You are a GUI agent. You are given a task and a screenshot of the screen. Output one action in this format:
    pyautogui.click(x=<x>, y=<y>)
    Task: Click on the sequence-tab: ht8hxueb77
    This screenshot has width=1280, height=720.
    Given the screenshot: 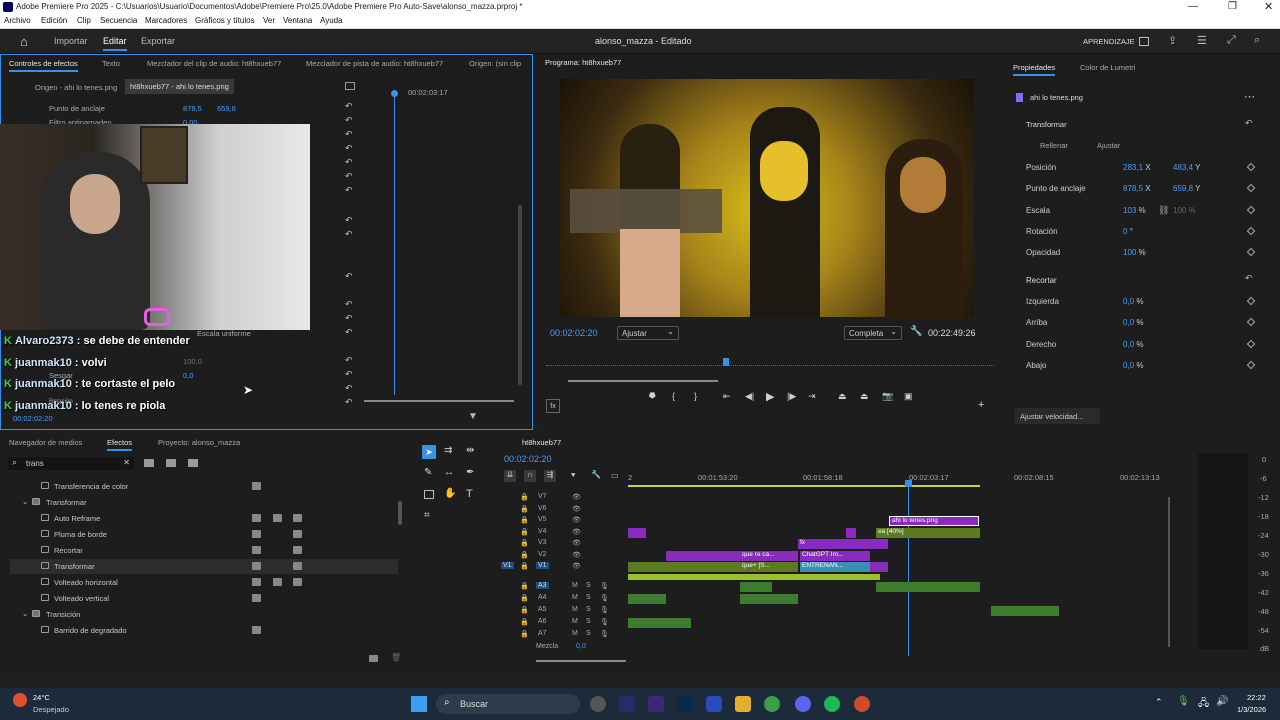 What is the action you would take?
    pyautogui.click(x=541, y=442)
    